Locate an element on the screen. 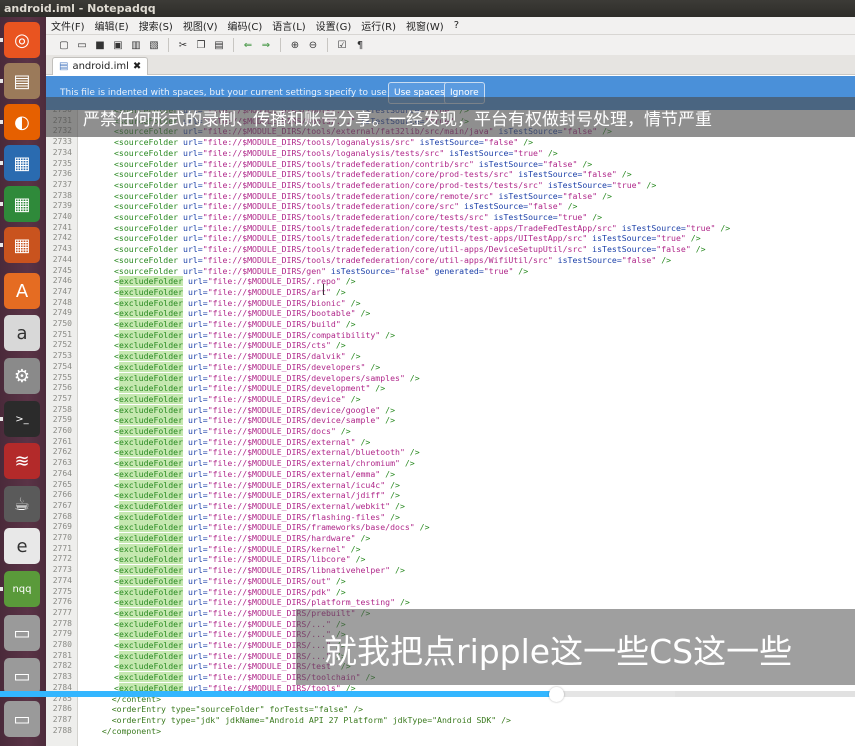 The width and height of the screenshot is (855, 746). menu-item: 视图(V) is located at coordinates (200, 25).